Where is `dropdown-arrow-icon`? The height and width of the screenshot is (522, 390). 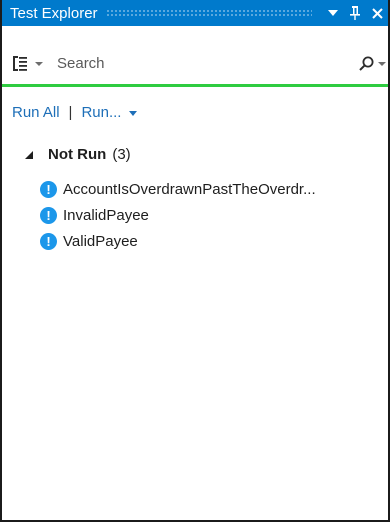
dropdown-arrow-icon is located at coordinates (333, 13).